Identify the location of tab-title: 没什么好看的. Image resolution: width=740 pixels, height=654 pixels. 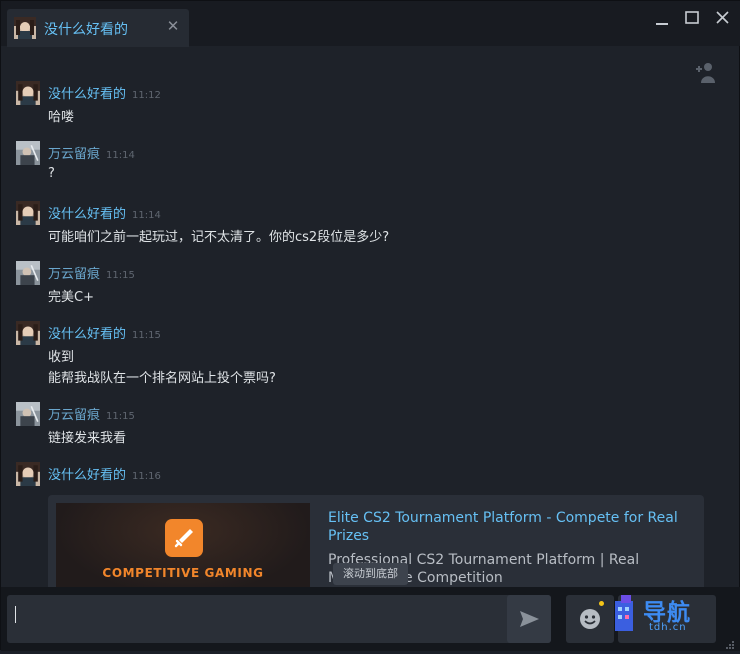
(86, 30).